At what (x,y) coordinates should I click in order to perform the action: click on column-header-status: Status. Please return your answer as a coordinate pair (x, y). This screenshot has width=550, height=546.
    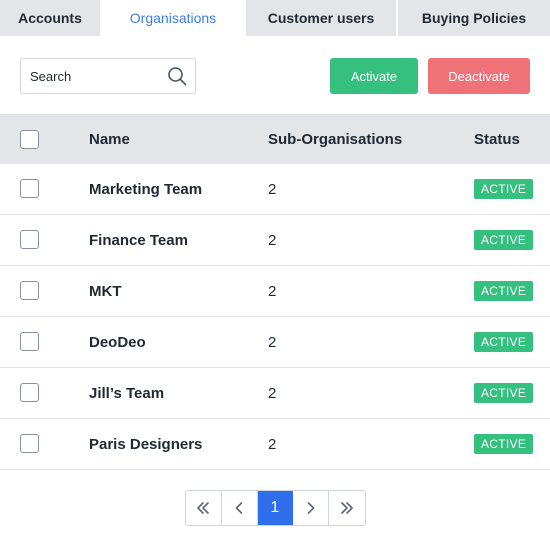
    Looking at the image, I should click on (497, 139).